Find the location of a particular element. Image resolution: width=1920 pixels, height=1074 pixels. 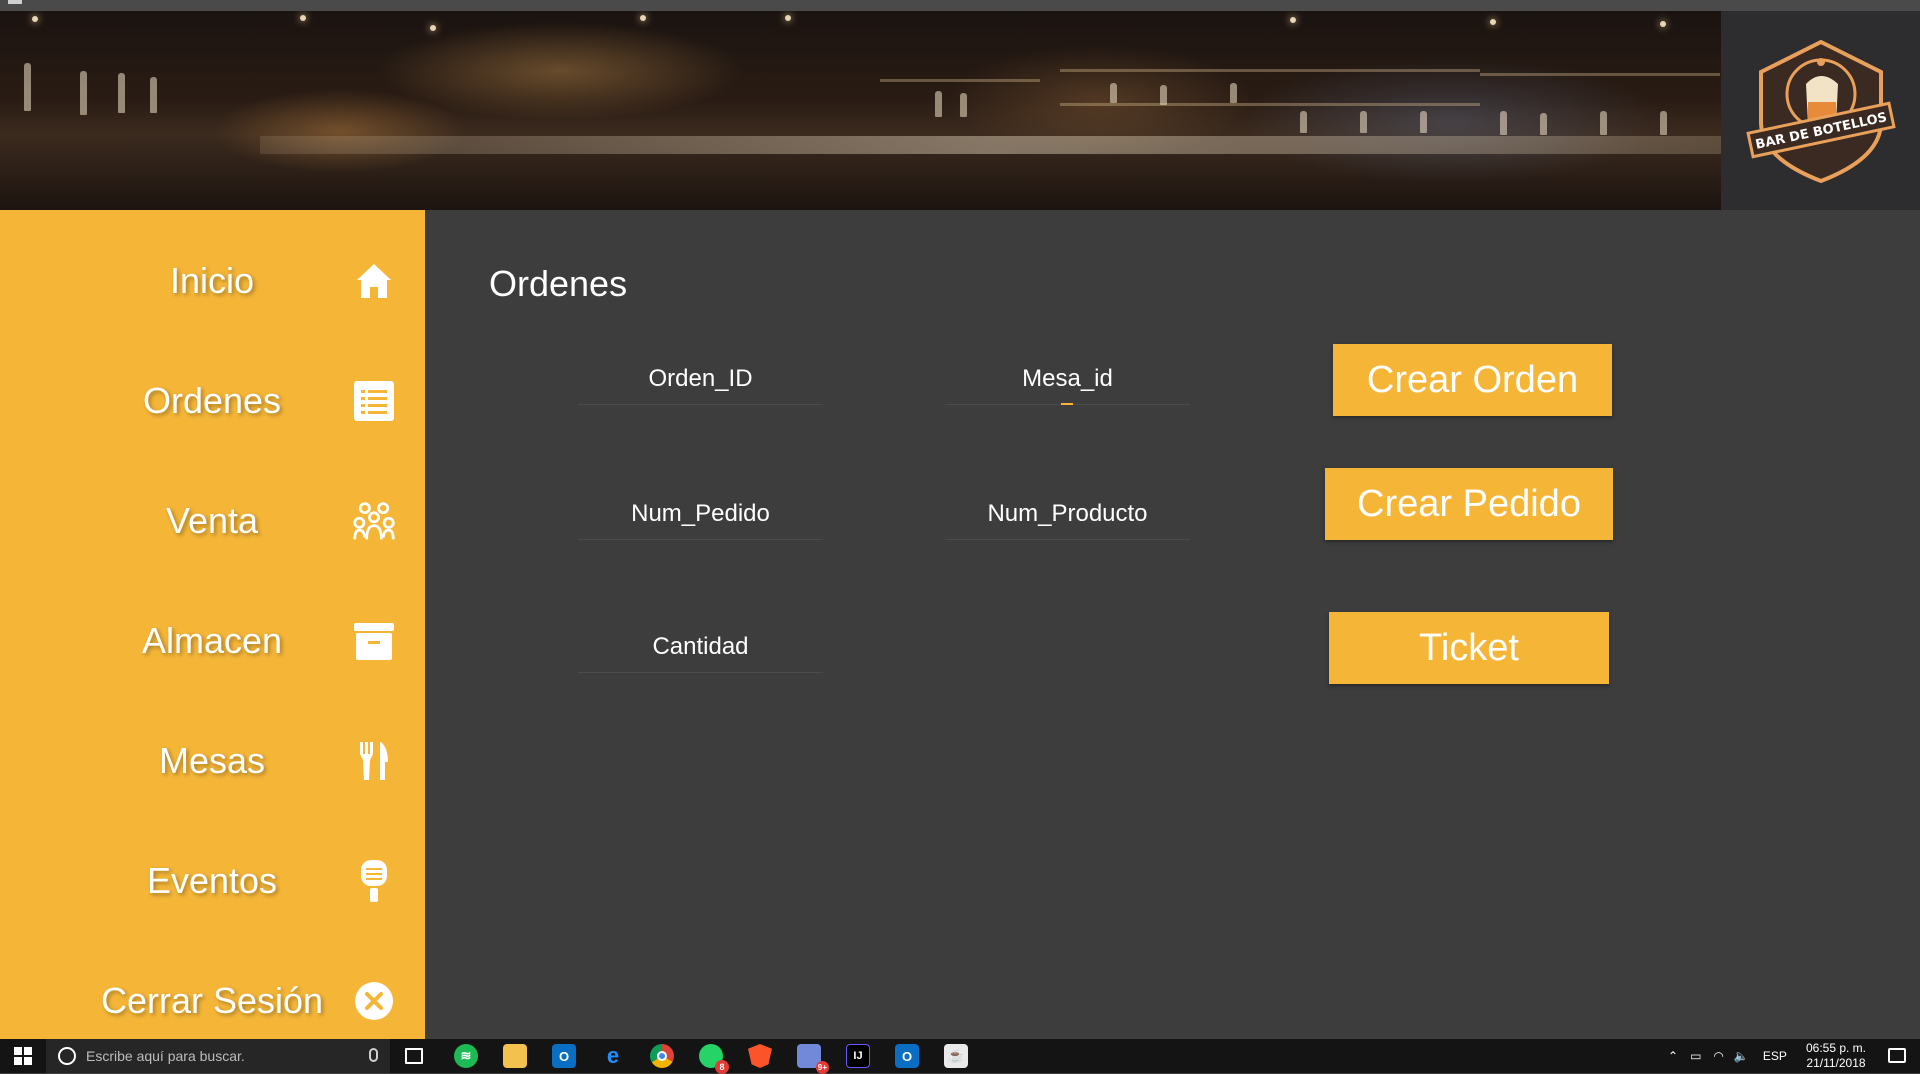

edge-icon: e is located at coordinates (613, 1055).